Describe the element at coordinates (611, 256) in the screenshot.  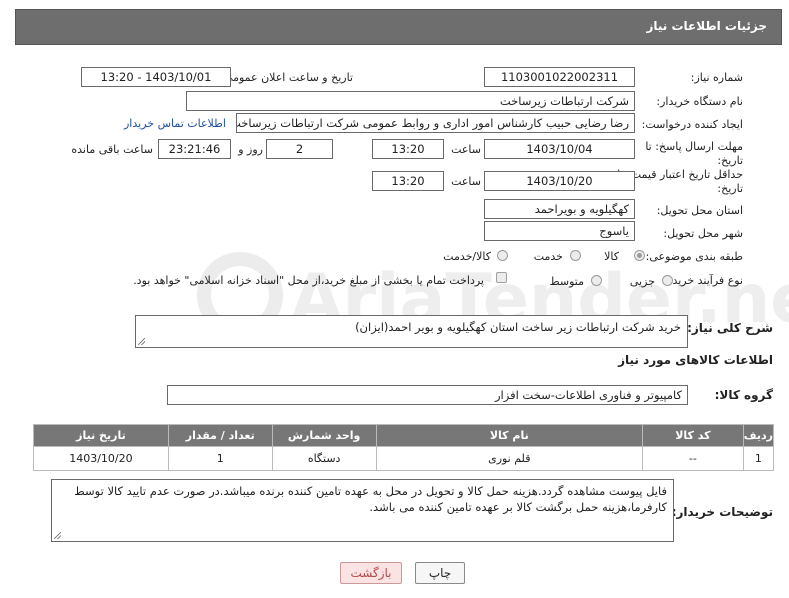
I see `category-option-goods: کالا` at that location.